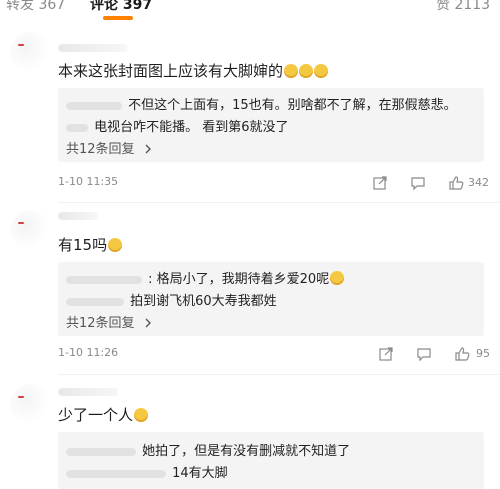 The width and height of the screenshot is (500, 489). I want to click on timestamp: 1-10 11:26, so click(88, 352).